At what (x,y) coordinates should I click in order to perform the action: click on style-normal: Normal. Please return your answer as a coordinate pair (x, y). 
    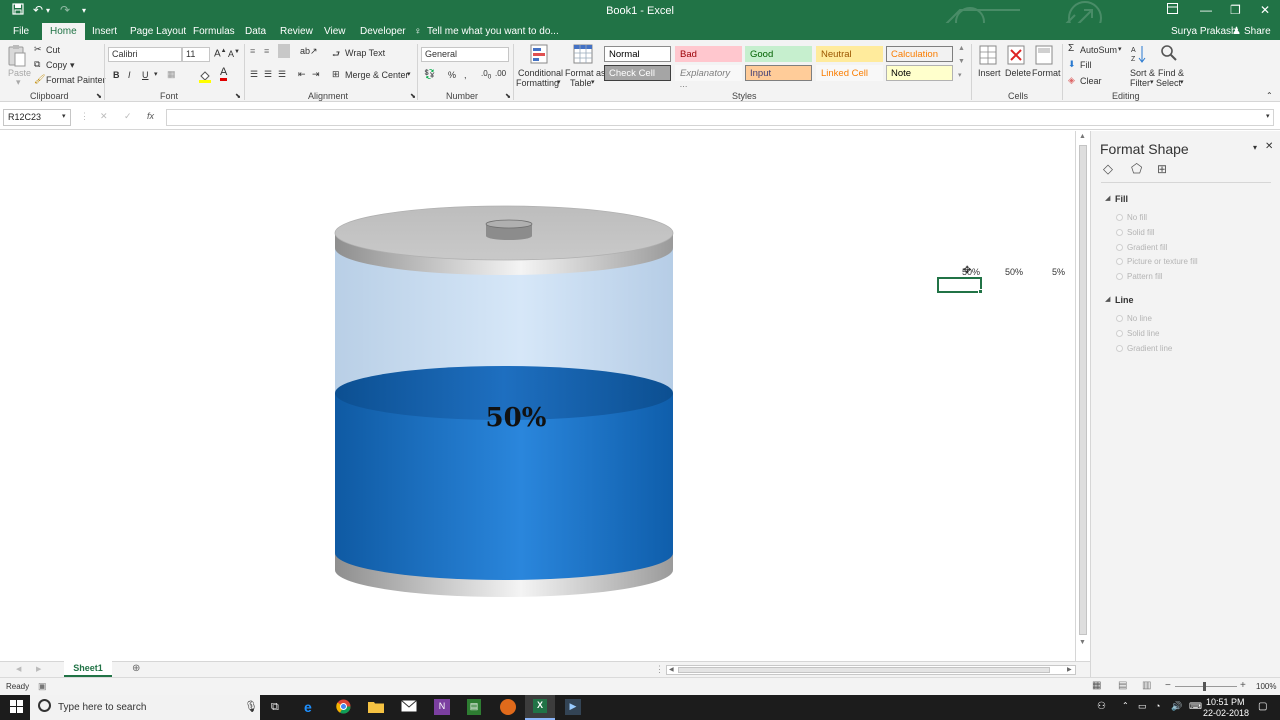
    Looking at the image, I should click on (637, 54).